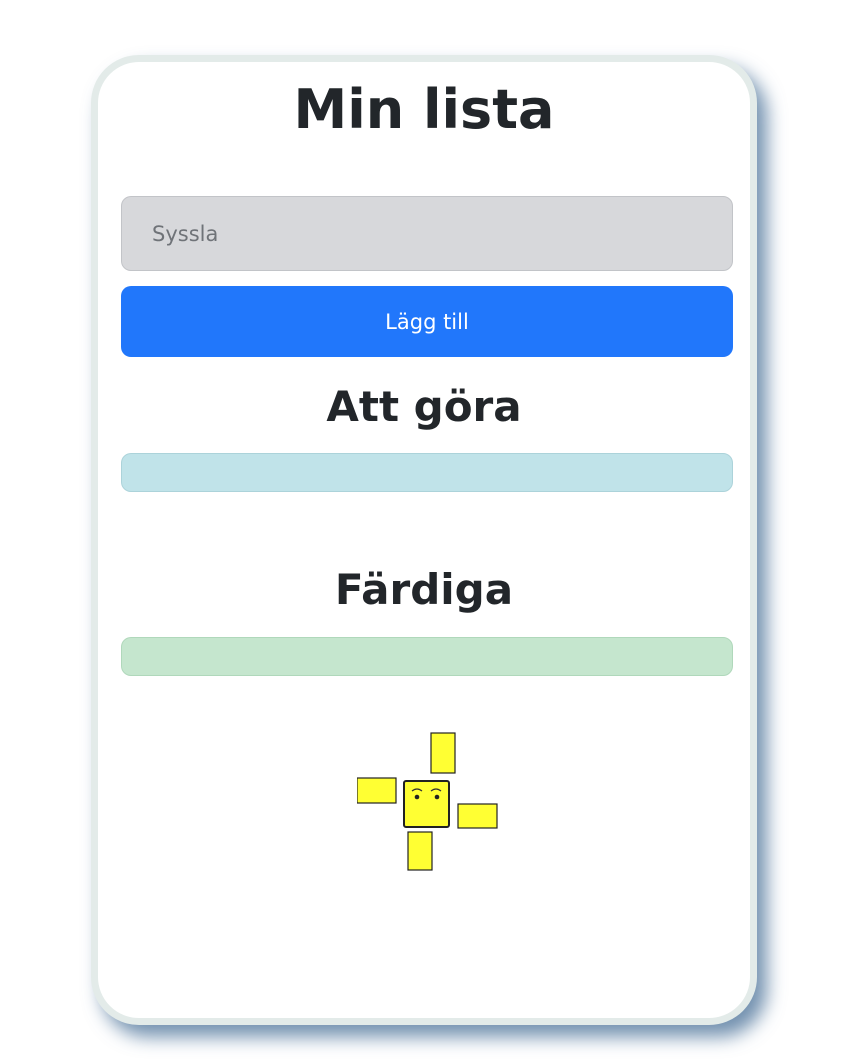 The image size is (857, 1059). I want to click on todo-heading: Att göra, so click(424, 406).